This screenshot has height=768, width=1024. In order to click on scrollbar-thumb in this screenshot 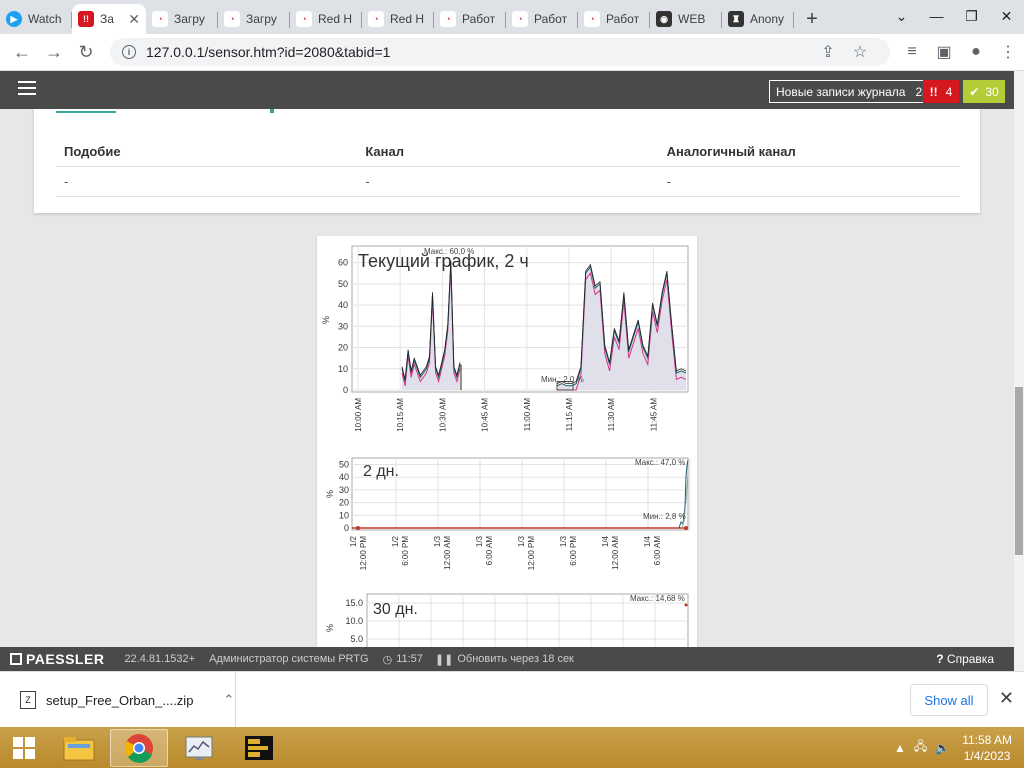, I will do `click(1019, 471)`.